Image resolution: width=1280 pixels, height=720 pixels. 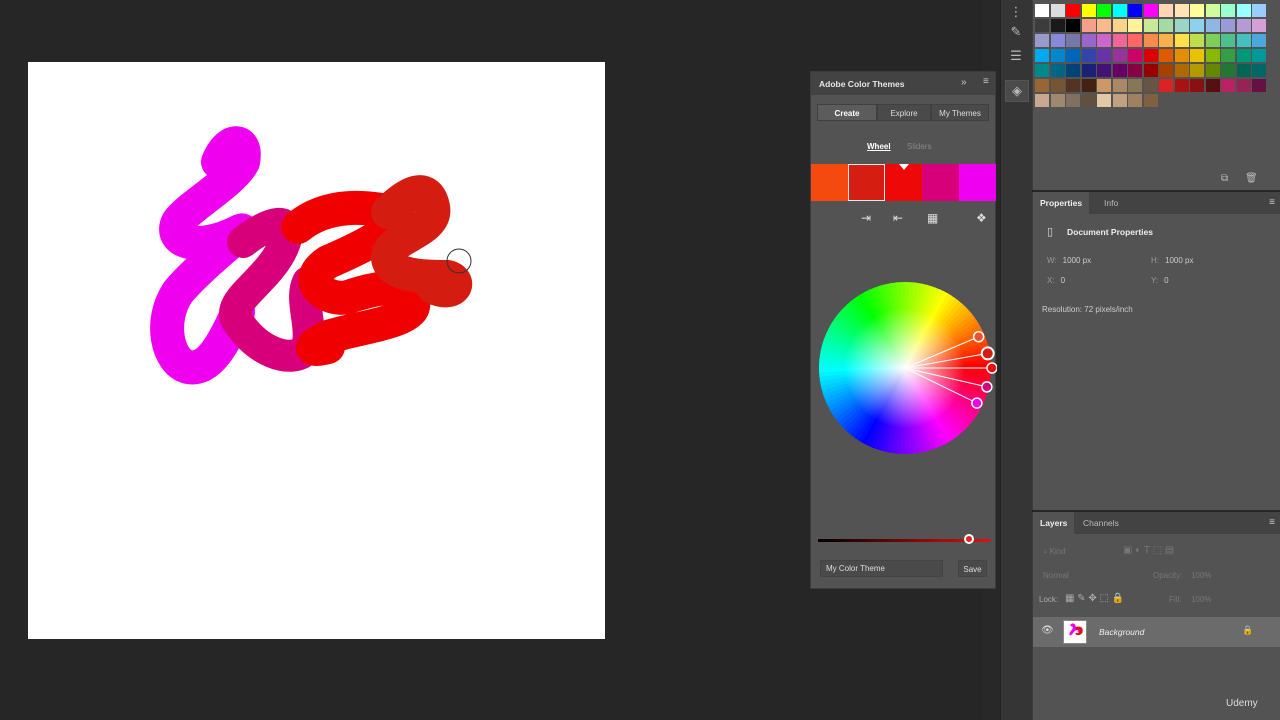 I want to click on opacity-input: 100%, so click(x=1201, y=575).